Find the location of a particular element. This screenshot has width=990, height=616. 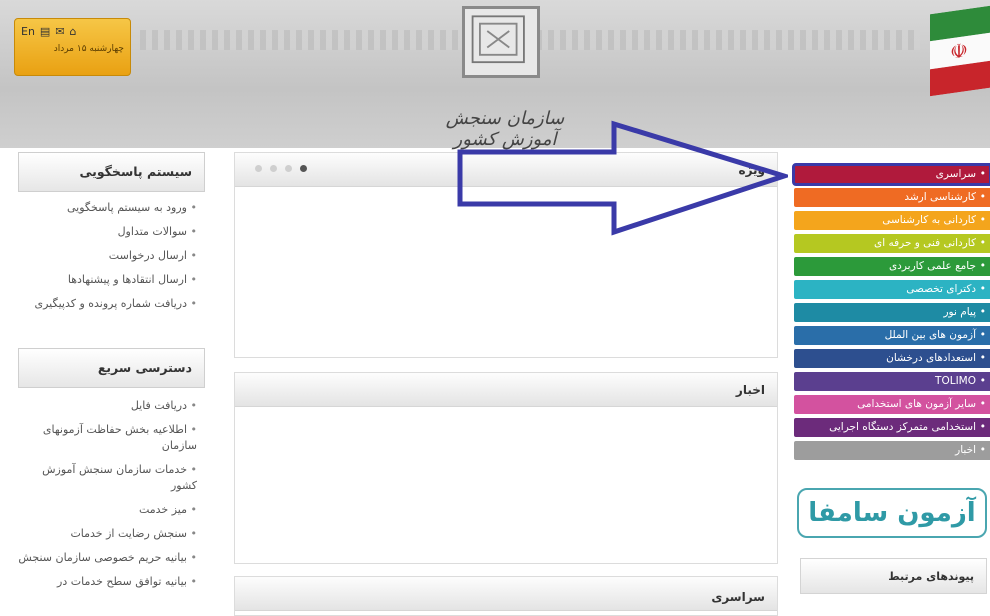

pointer-arrow-icon is located at coordinates (622, 178).